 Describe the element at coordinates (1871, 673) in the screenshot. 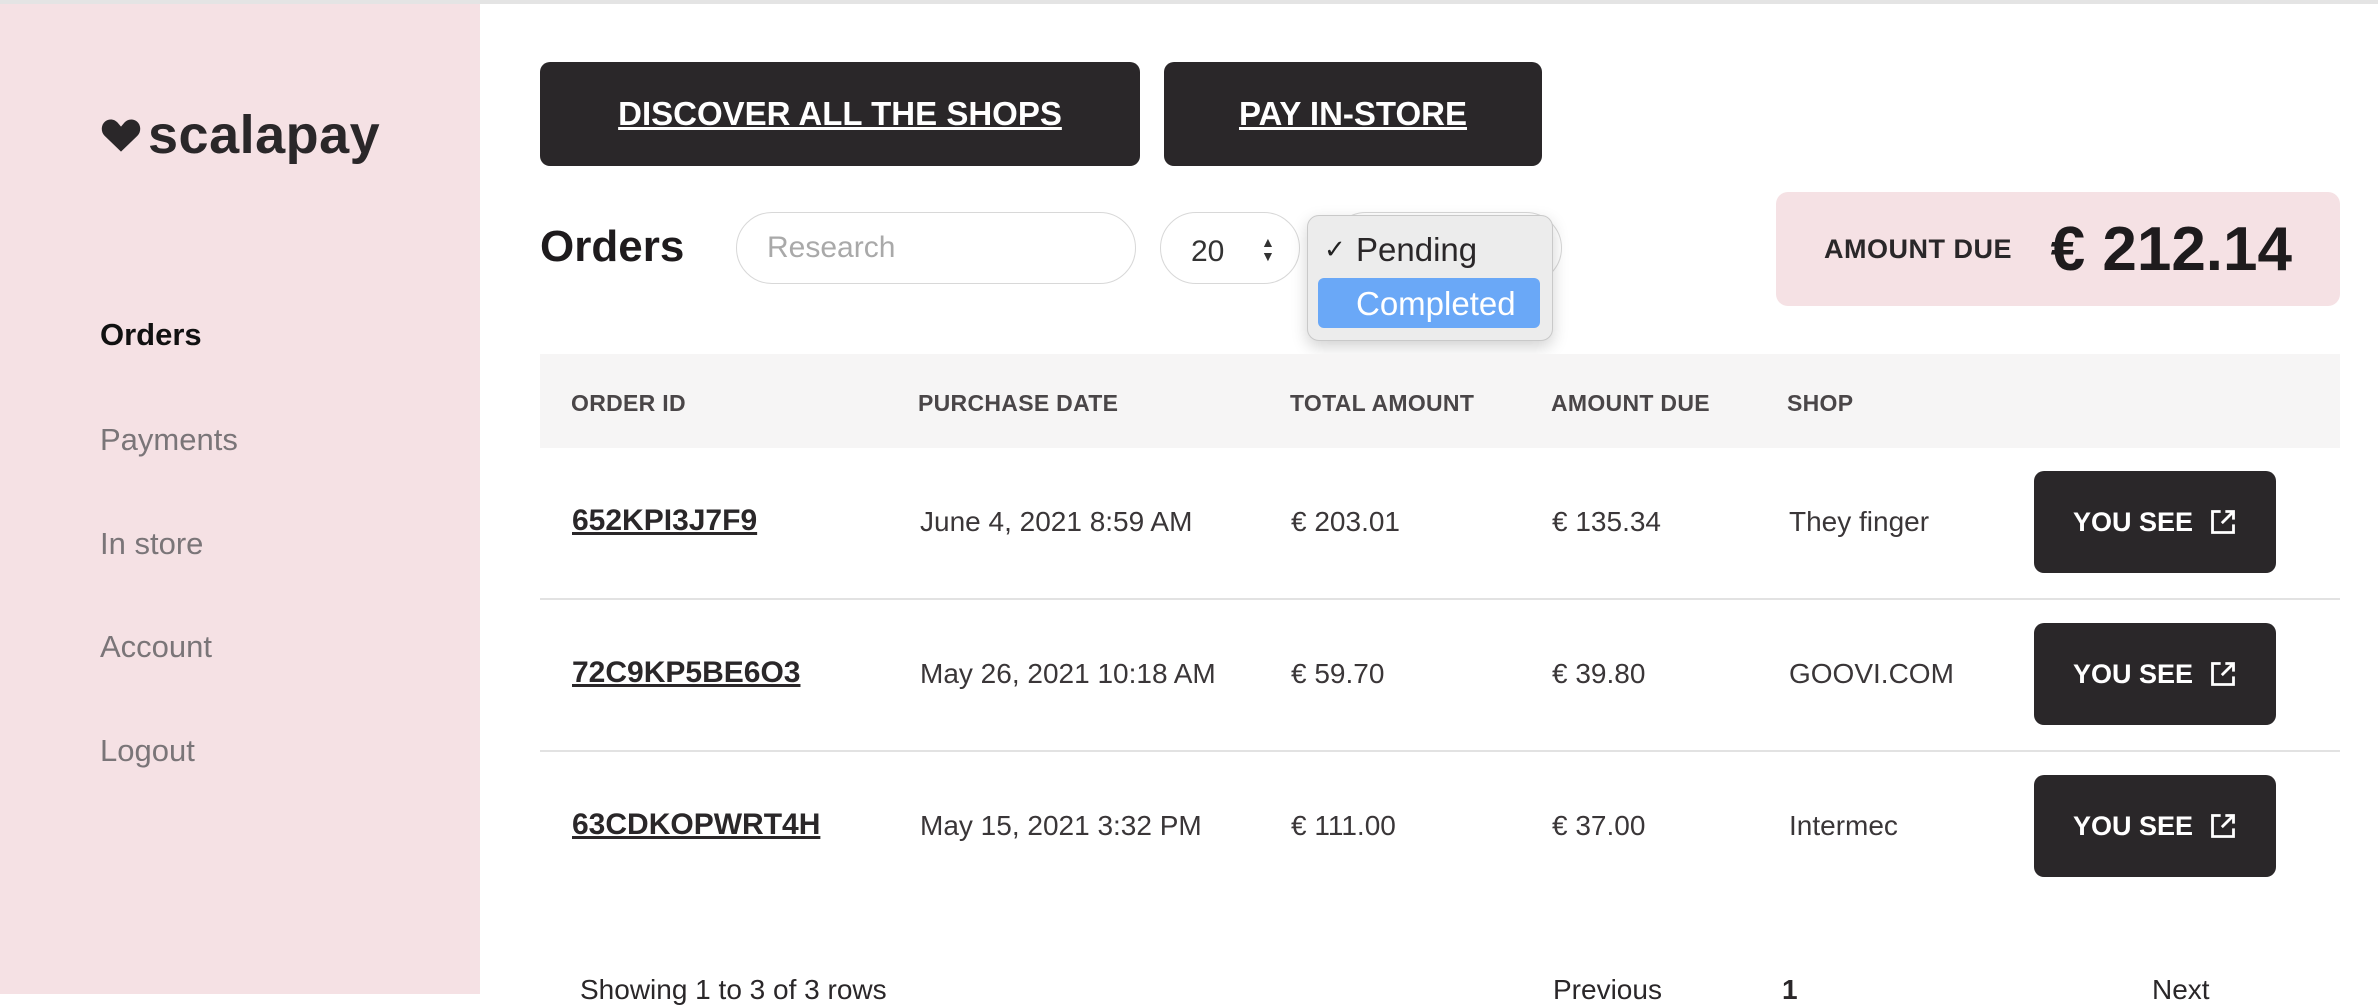

I see `shop-name: GOOVI.COM` at that location.